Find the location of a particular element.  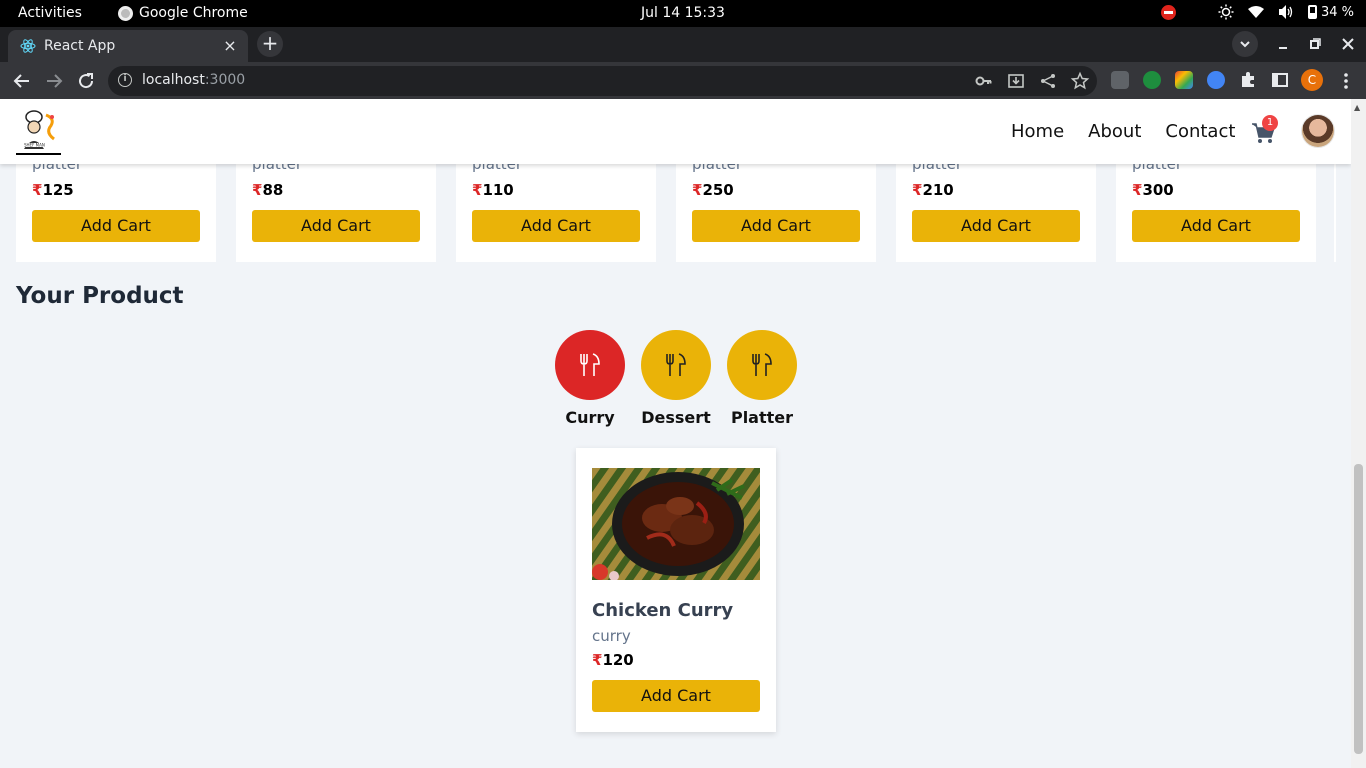

screenshot-extension-icon is located at coordinates (1120, 80).